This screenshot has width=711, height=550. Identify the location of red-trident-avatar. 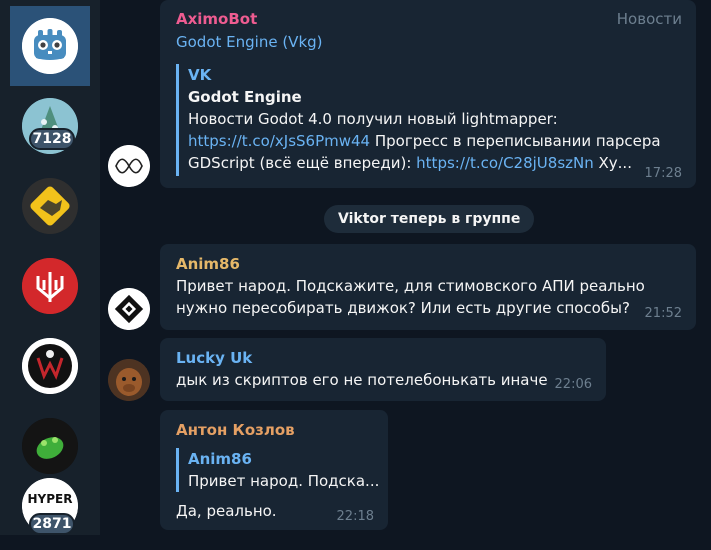
(50, 286).